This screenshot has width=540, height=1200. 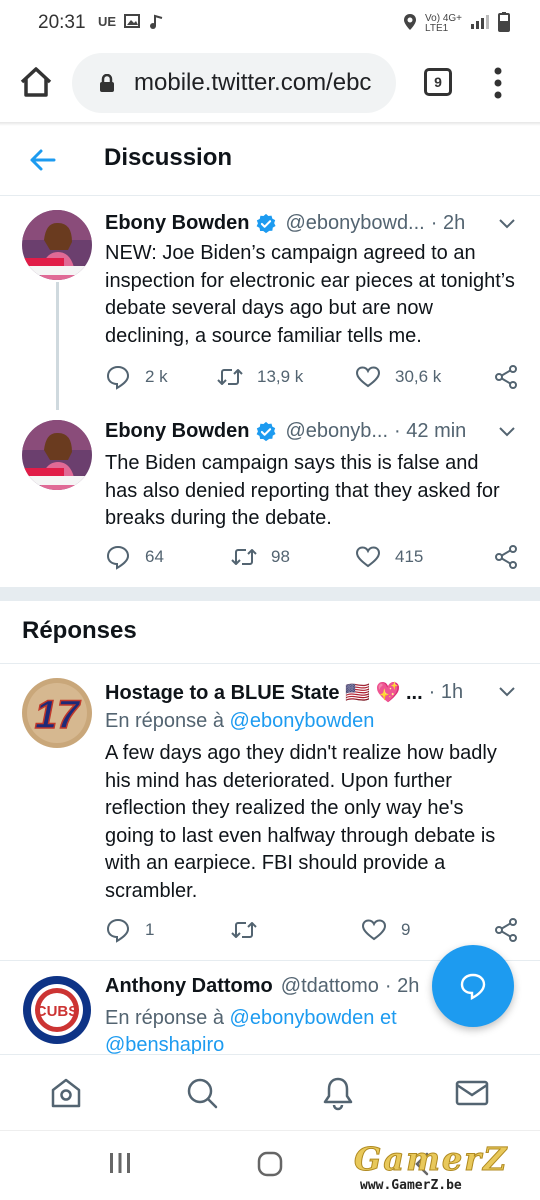 I want to click on avatar-image: 17, so click(x=57, y=713).